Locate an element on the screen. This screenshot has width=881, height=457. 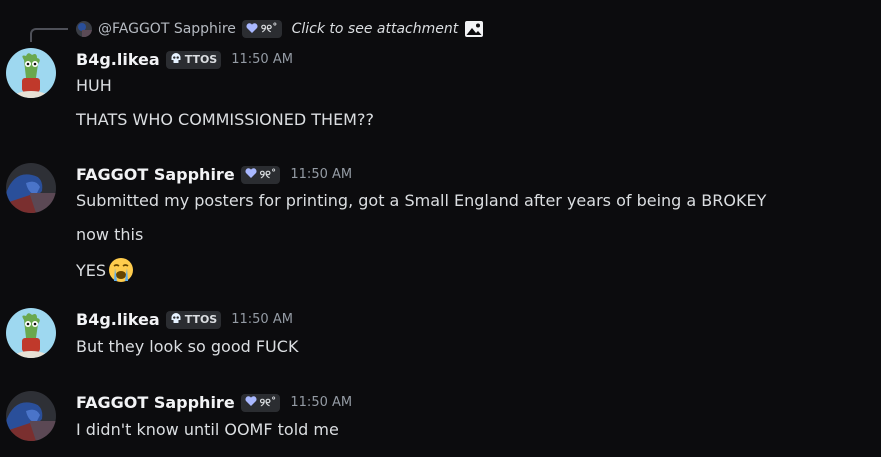
reply-connector is located at coordinates (49, 35).